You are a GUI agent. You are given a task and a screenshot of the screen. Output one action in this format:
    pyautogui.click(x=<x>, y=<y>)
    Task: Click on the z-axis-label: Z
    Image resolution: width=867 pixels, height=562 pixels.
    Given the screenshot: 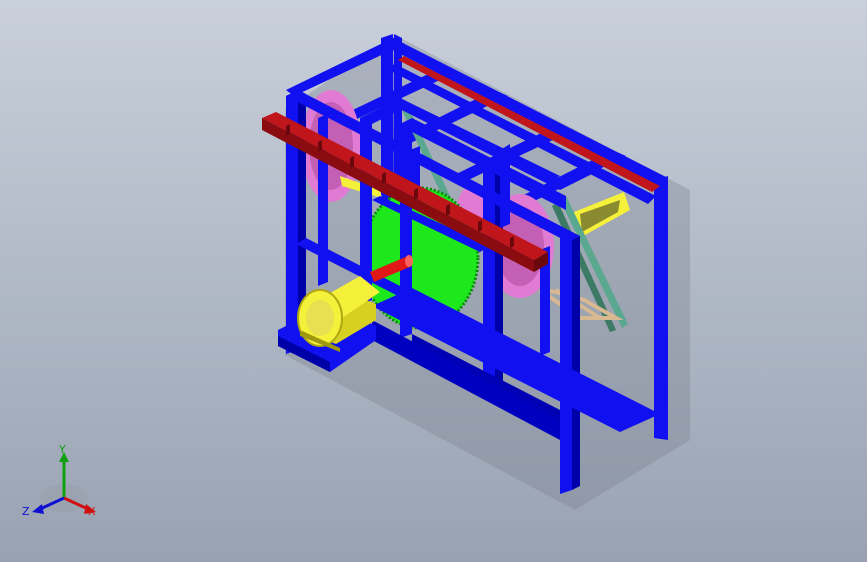 What is the action you would take?
    pyautogui.click(x=26, y=511)
    